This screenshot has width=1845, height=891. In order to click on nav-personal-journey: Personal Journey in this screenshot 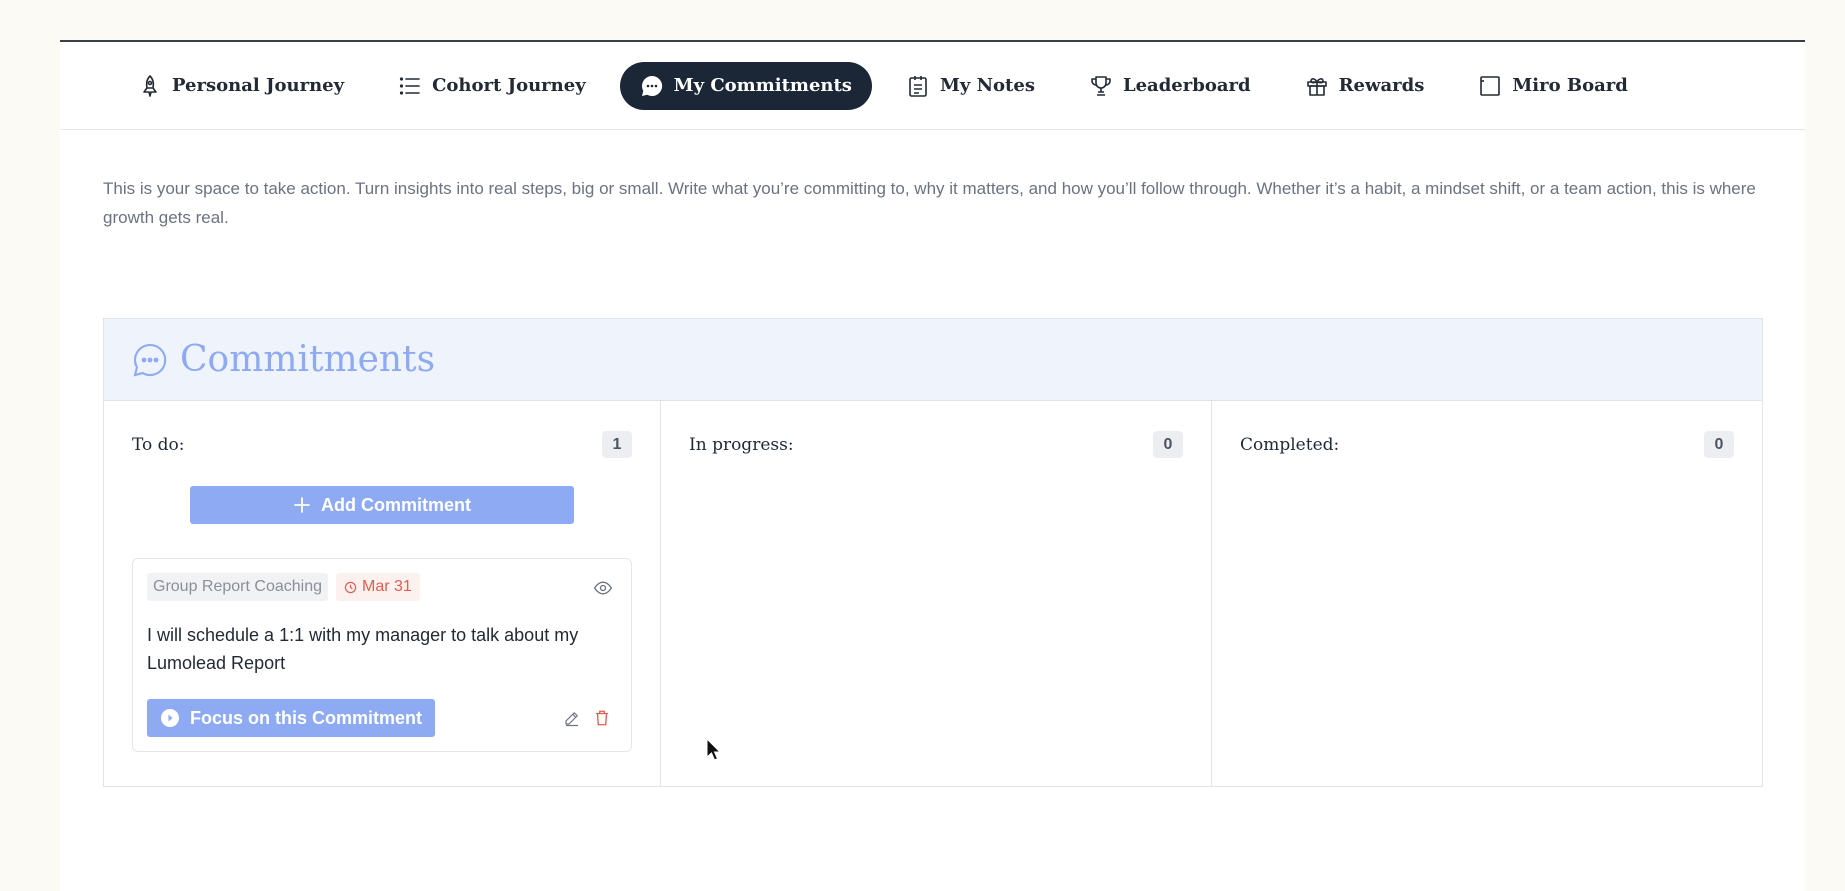, I will do `click(241, 86)`.